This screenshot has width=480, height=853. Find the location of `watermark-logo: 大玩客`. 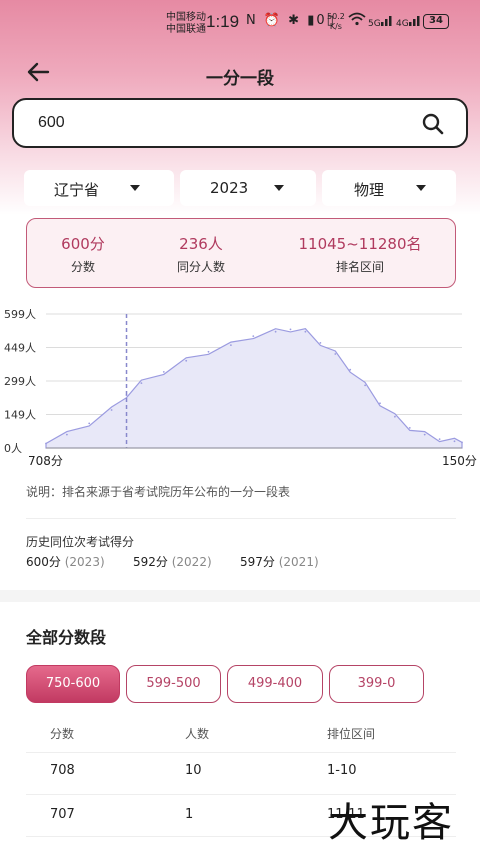

watermark-logo: 大玩客 is located at coordinates (391, 823).